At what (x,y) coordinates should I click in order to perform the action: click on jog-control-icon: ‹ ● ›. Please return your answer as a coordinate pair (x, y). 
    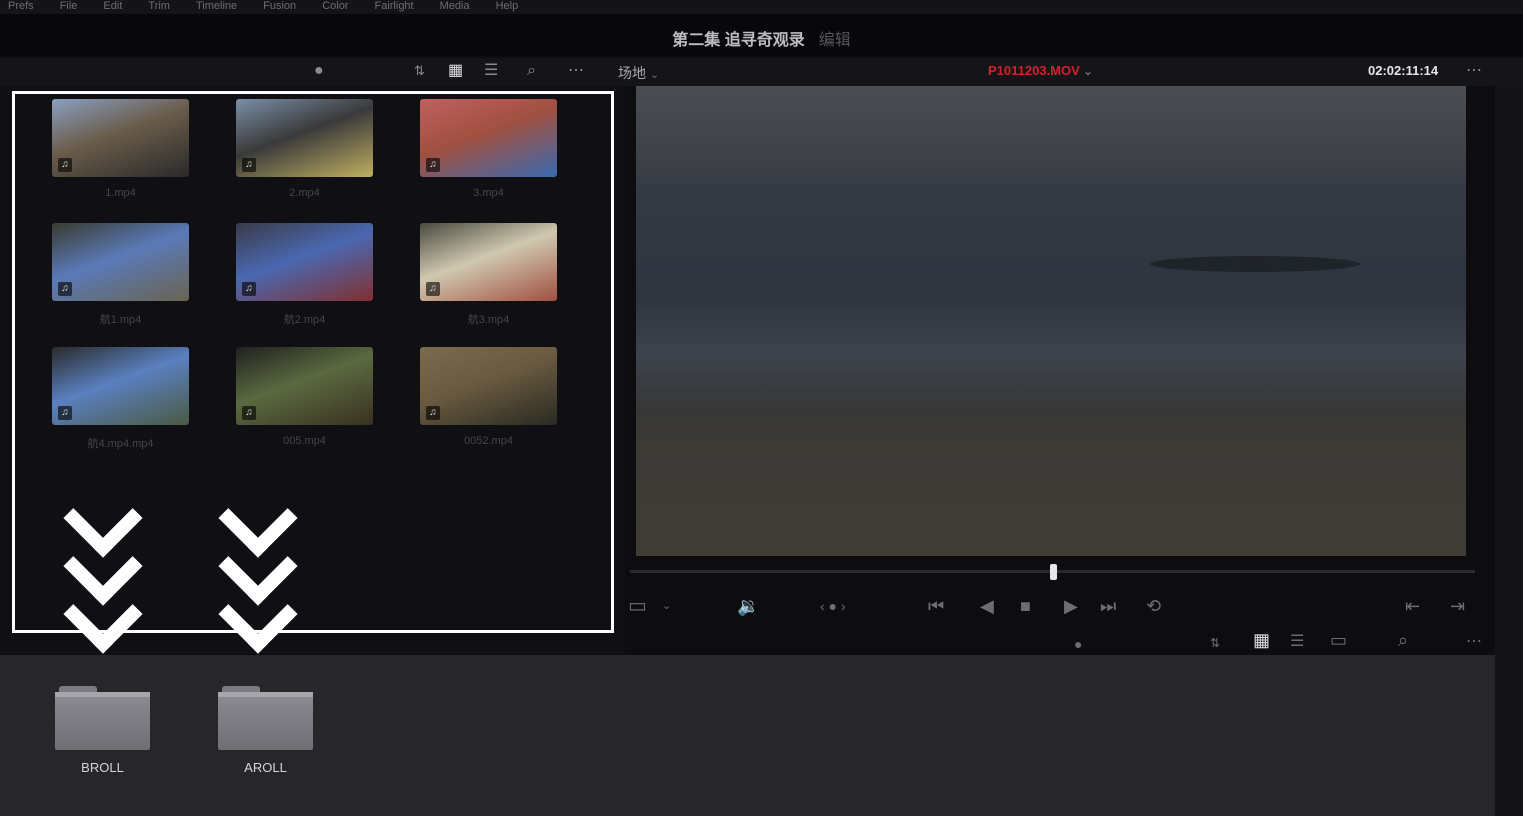
    Looking at the image, I should click on (833, 606).